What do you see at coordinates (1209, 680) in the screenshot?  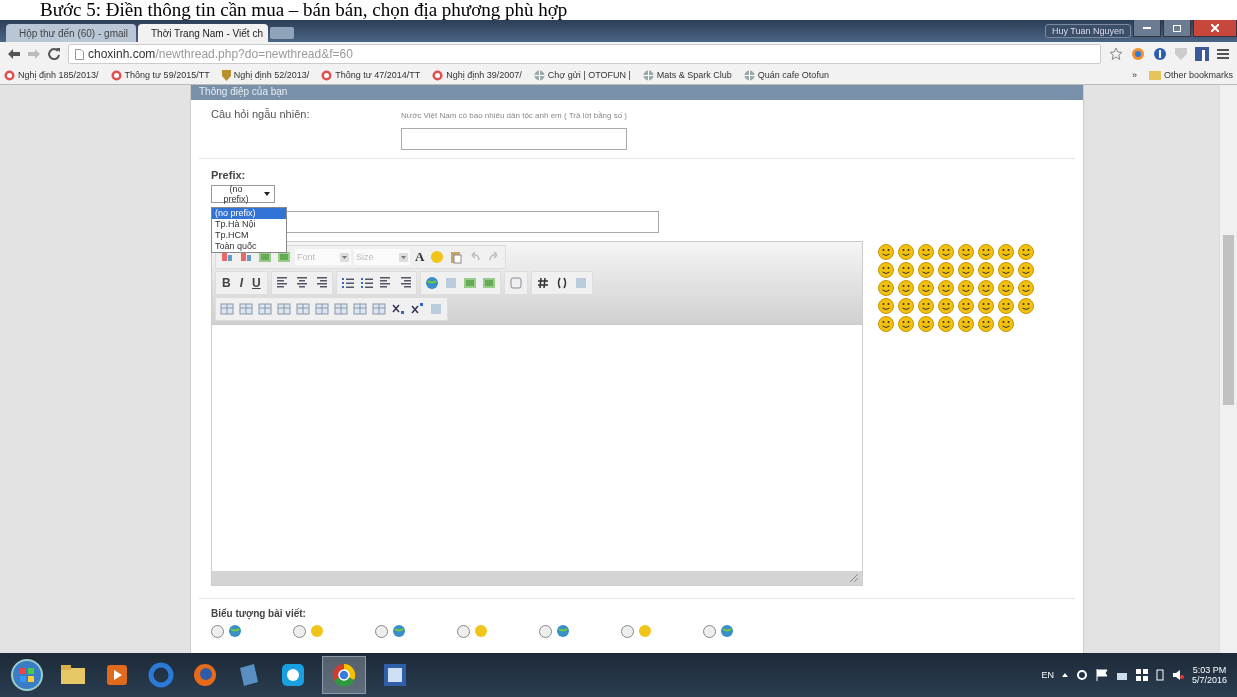 I see `clock-date: 5/7/2016` at bounding box center [1209, 680].